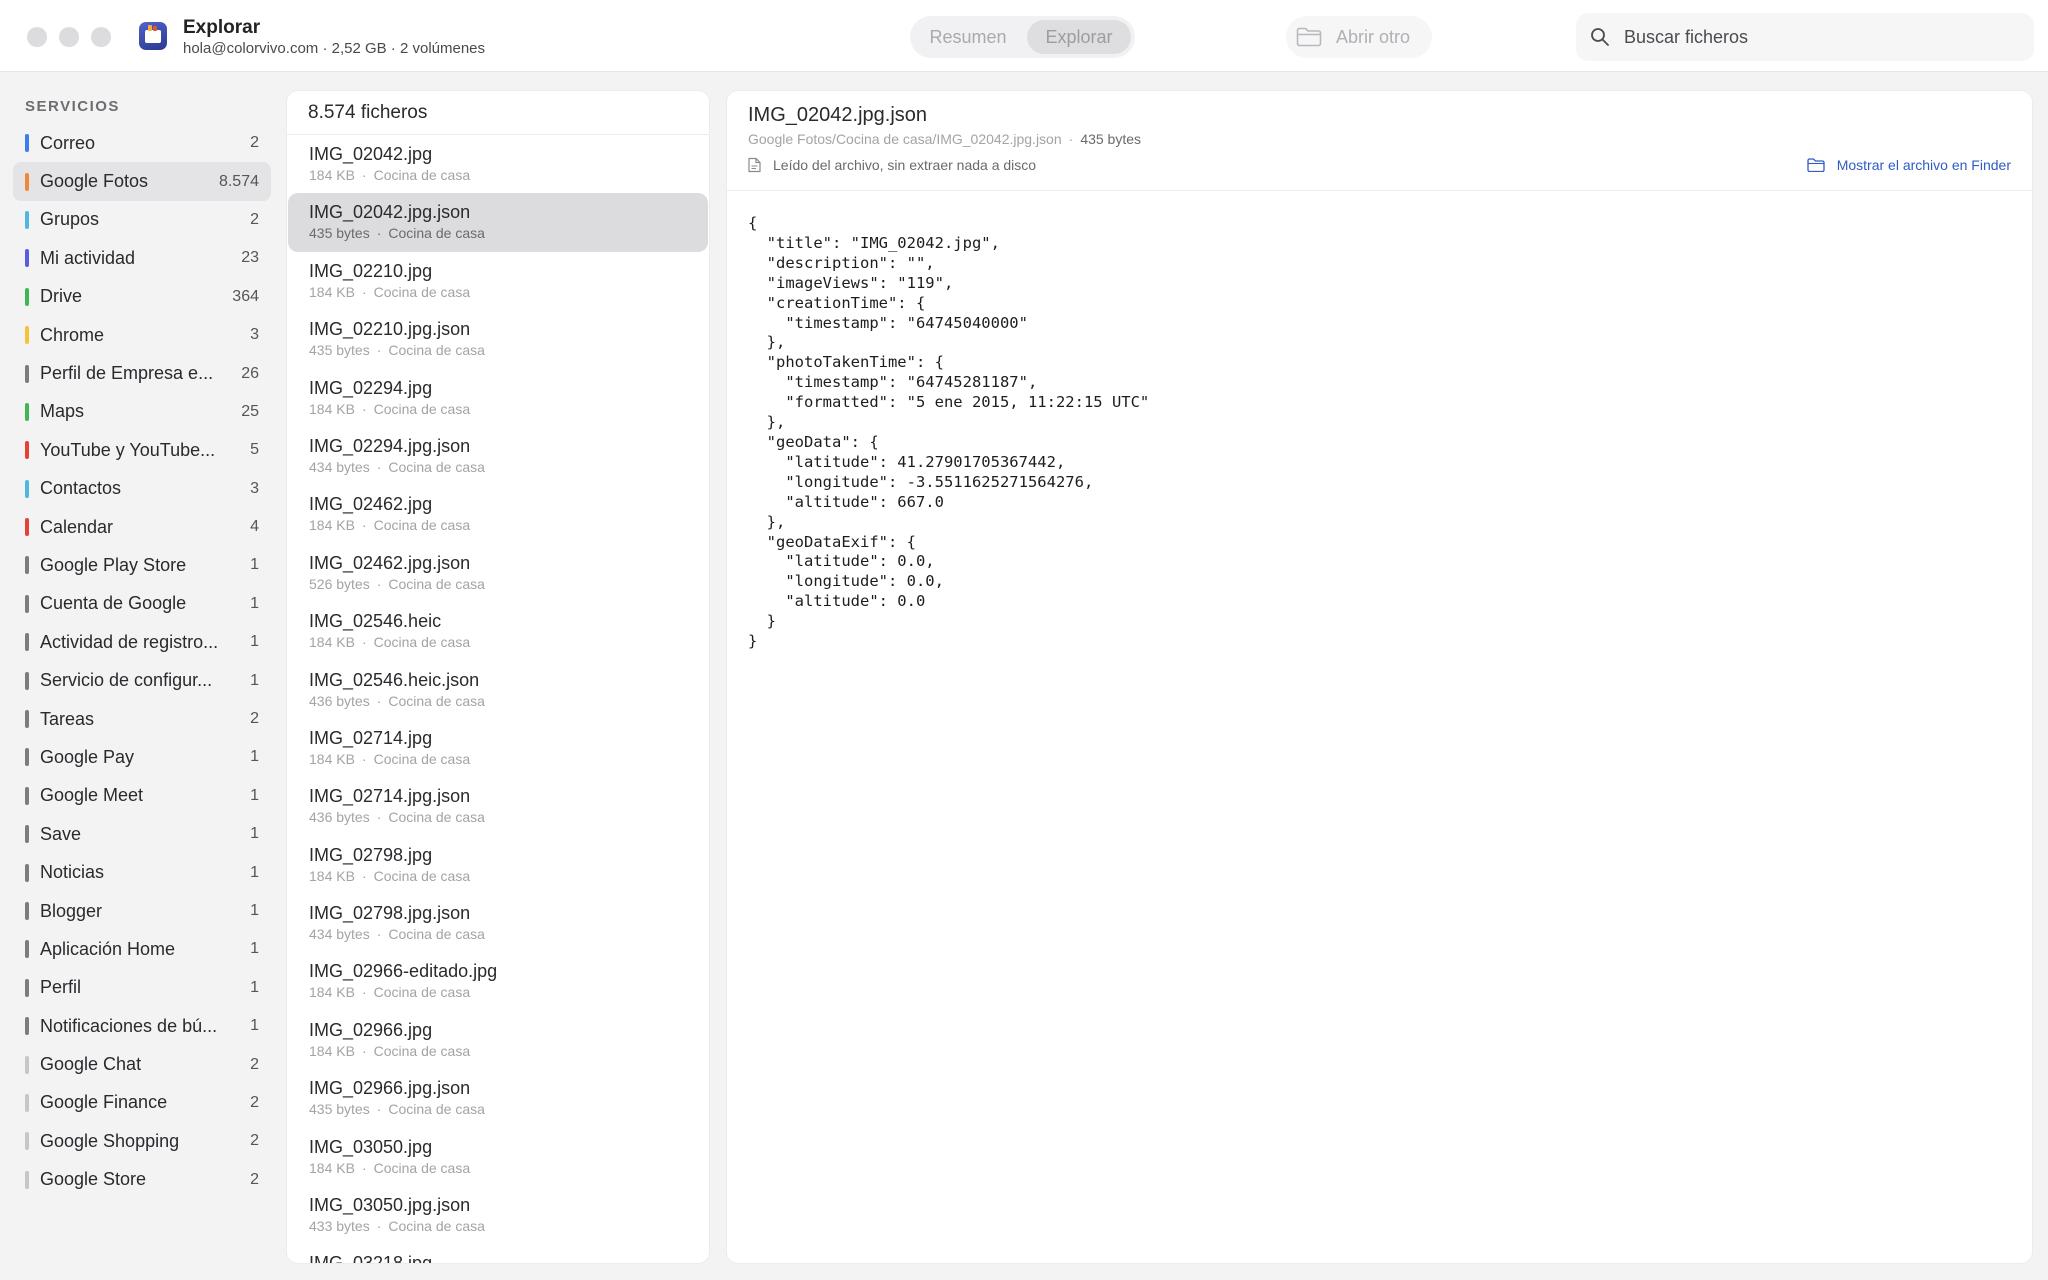 This screenshot has width=2048, height=1280. I want to click on sidebar-item-label: Chrome, so click(72, 334).